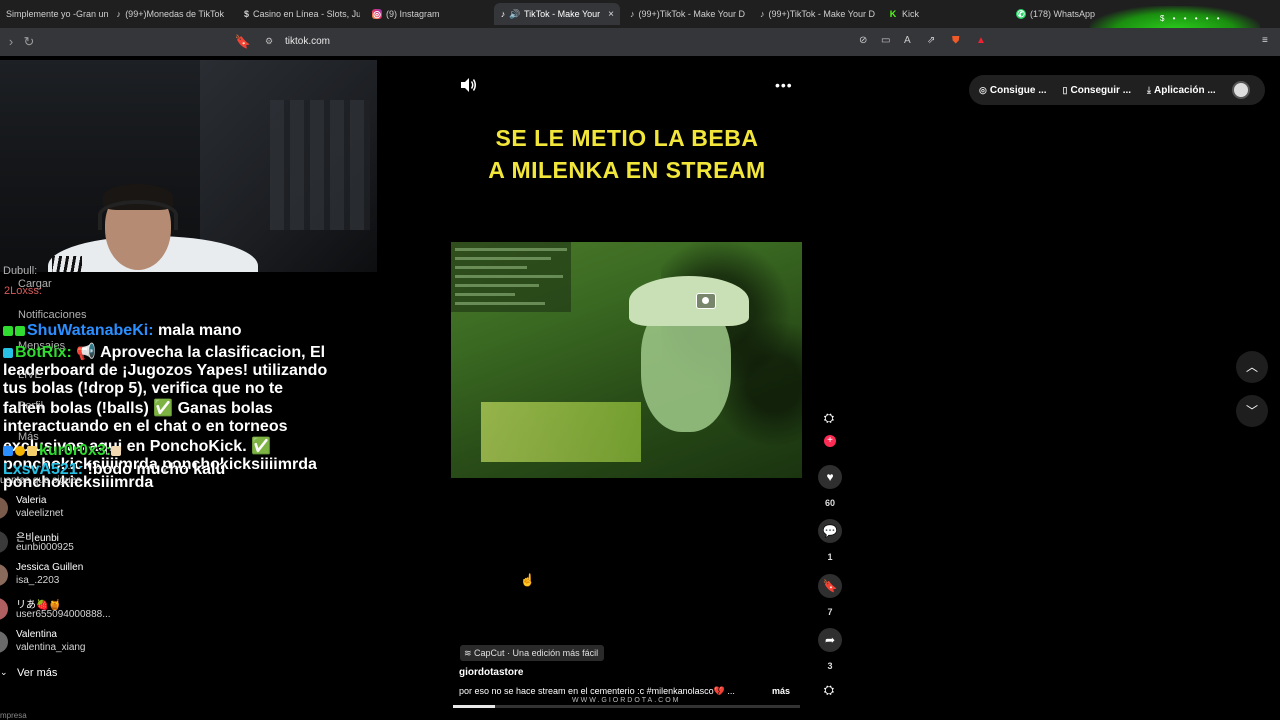  Describe the element at coordinates (611, 14) in the screenshot. I see `close-icon: ×` at that location.